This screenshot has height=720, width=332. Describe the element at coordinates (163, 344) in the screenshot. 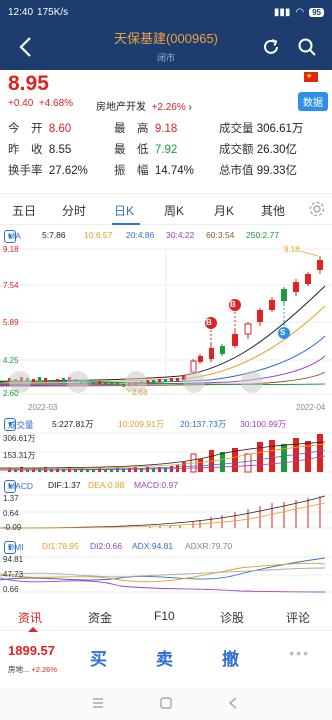

I see `ma10-line` at that location.